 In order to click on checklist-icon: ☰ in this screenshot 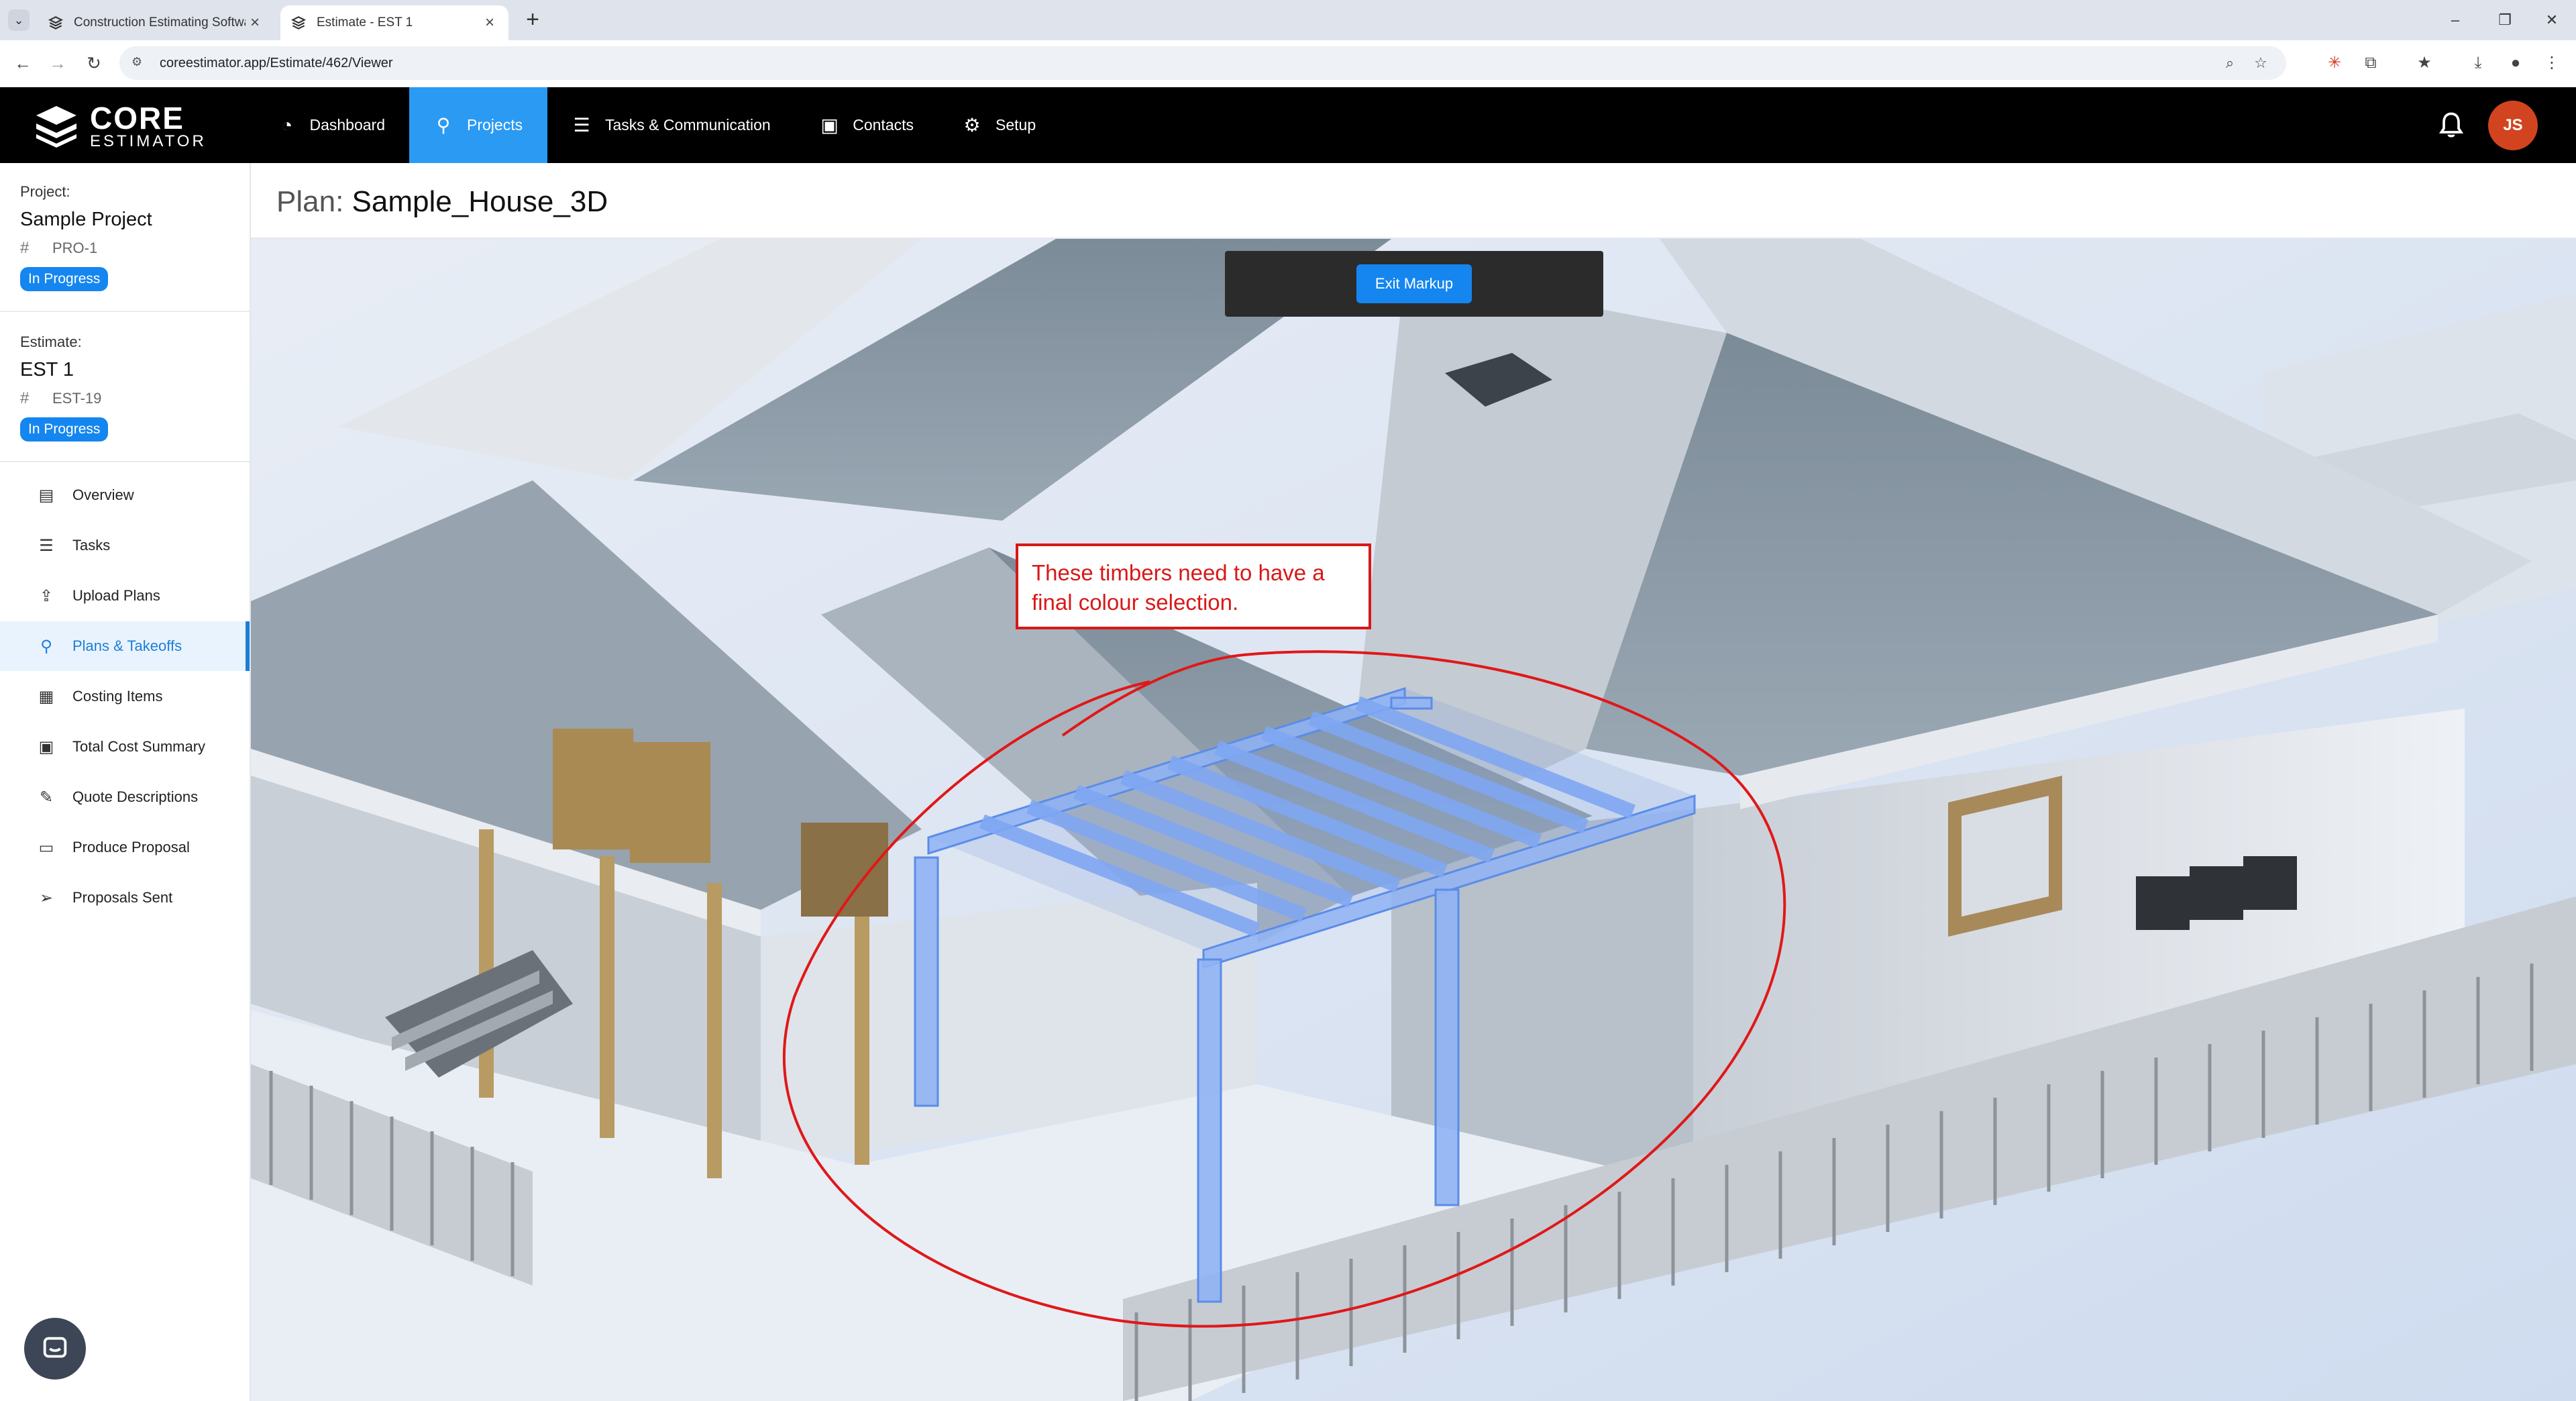, I will do `click(581, 125)`.